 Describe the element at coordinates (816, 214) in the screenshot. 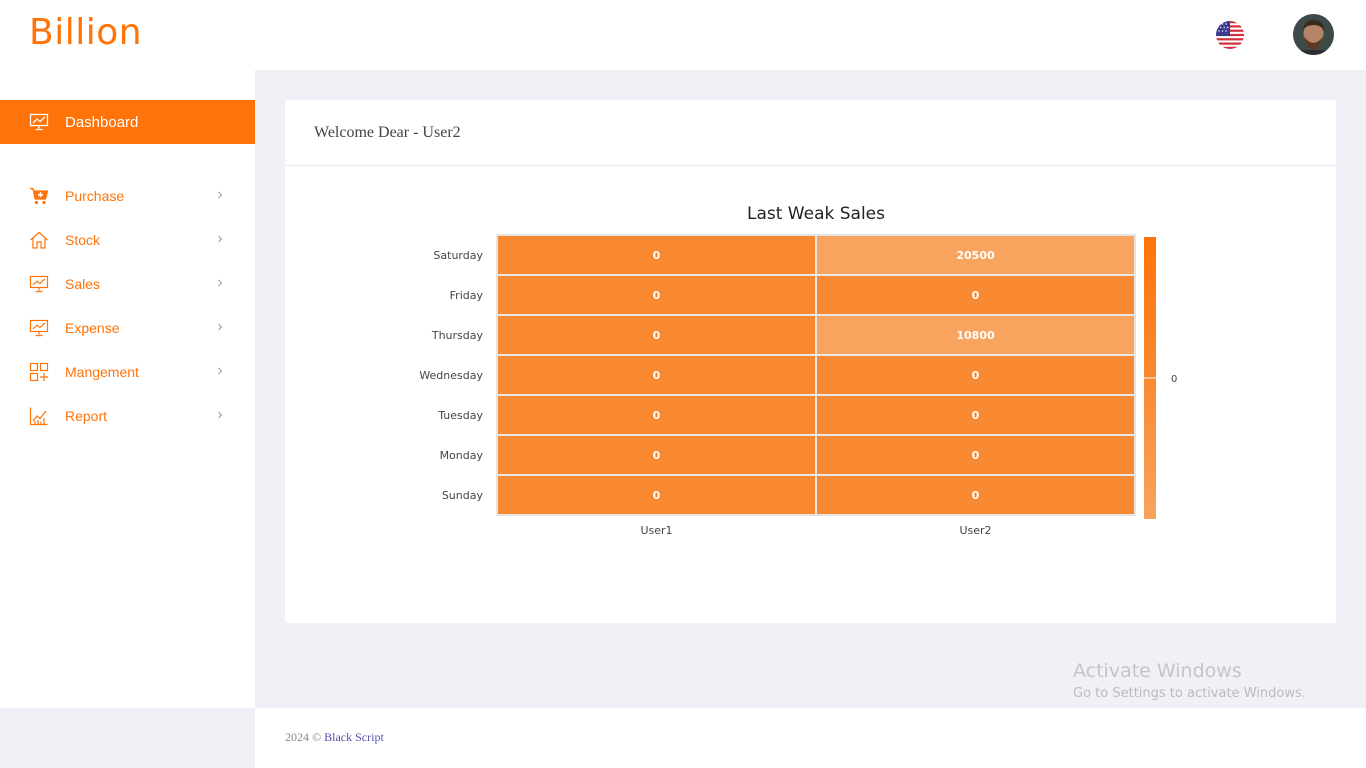

I see `chart-title: Last Weak Sales` at that location.